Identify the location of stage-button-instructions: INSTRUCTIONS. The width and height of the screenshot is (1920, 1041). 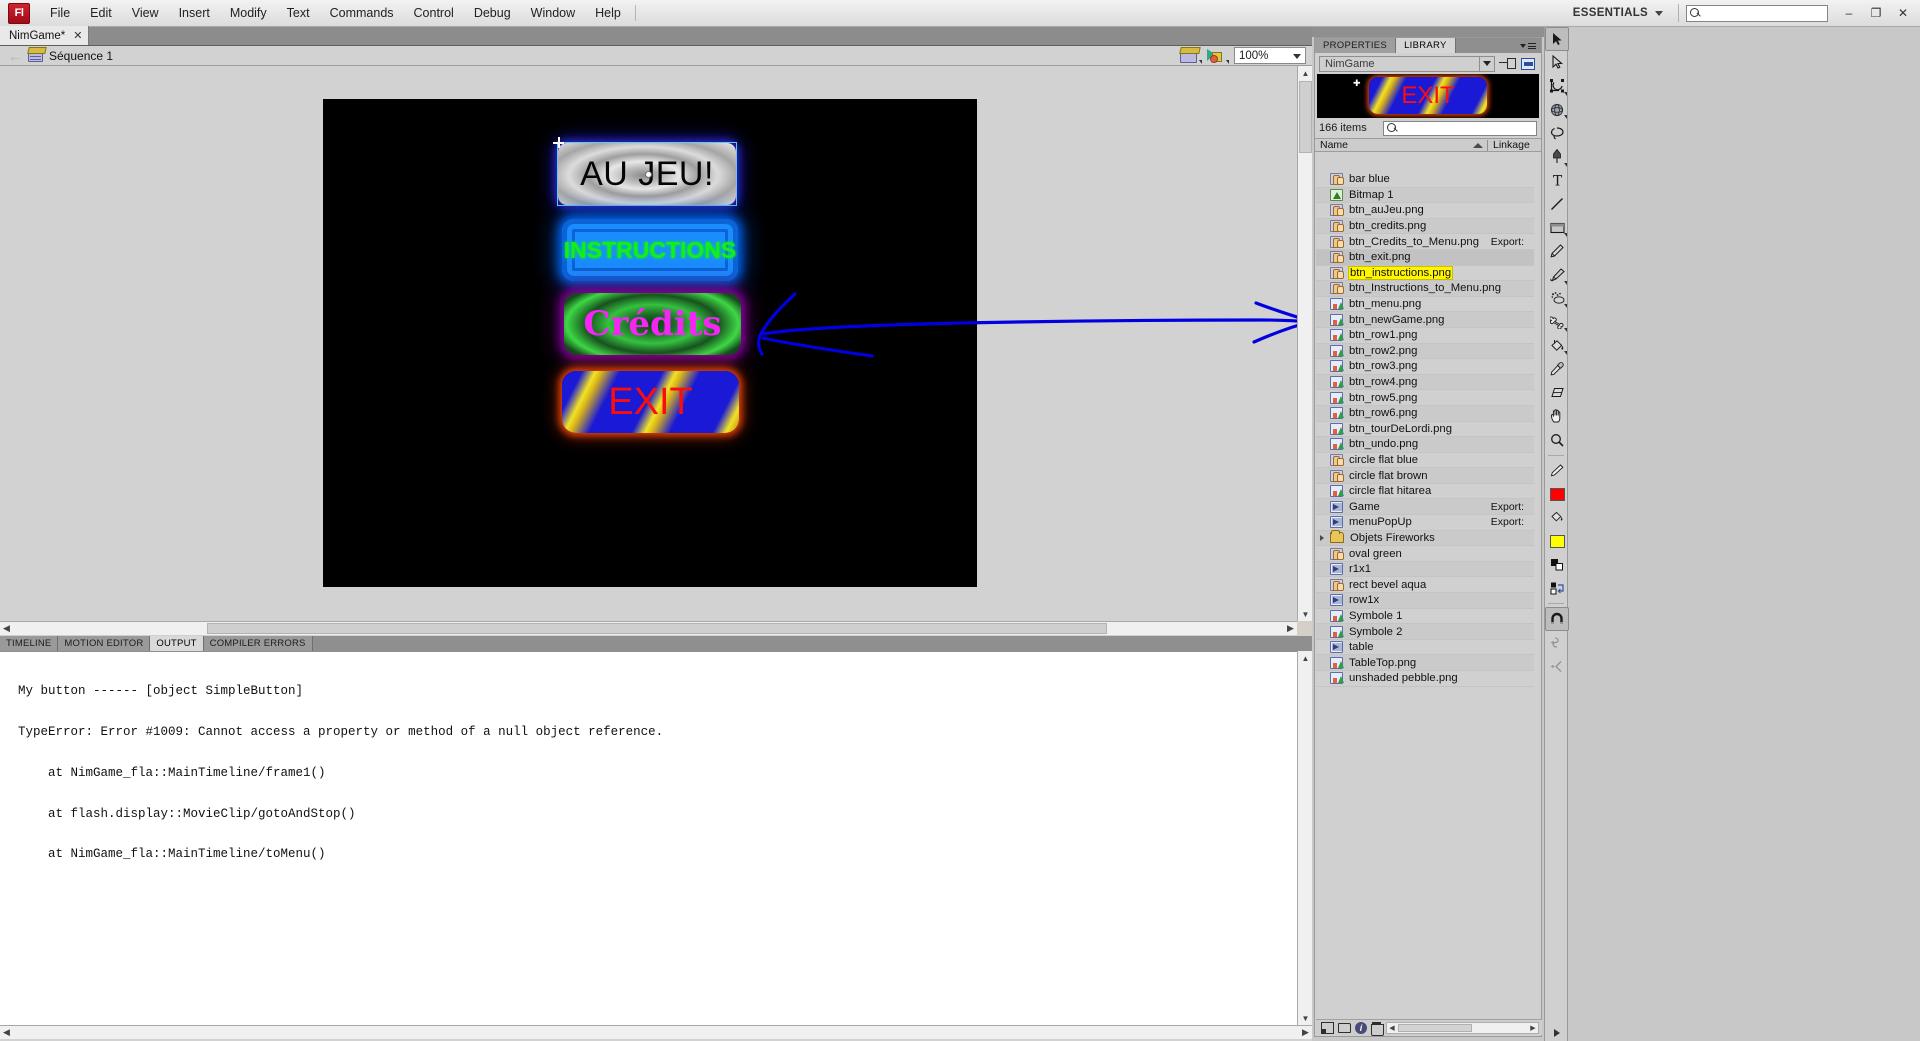
(650, 250).